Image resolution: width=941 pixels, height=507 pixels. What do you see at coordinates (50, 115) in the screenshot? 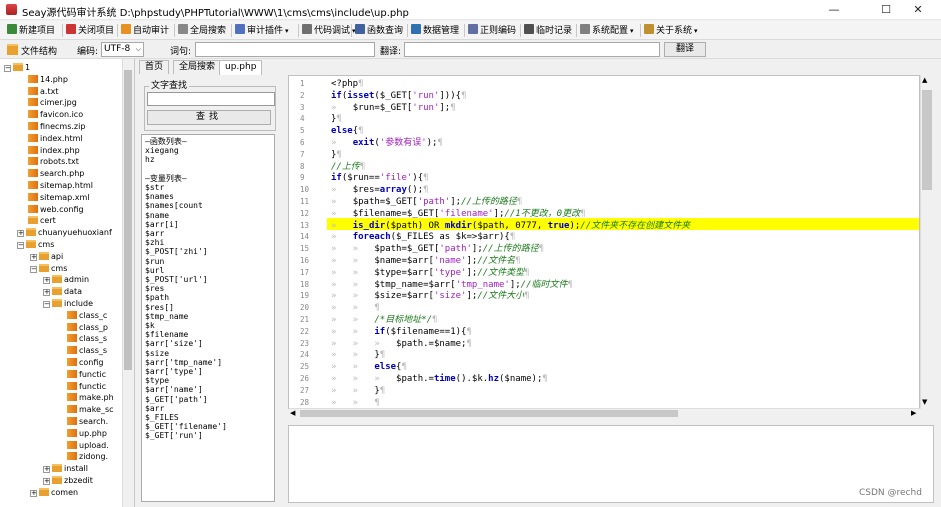
I see `tree-node: favicon.ico` at bounding box center [50, 115].